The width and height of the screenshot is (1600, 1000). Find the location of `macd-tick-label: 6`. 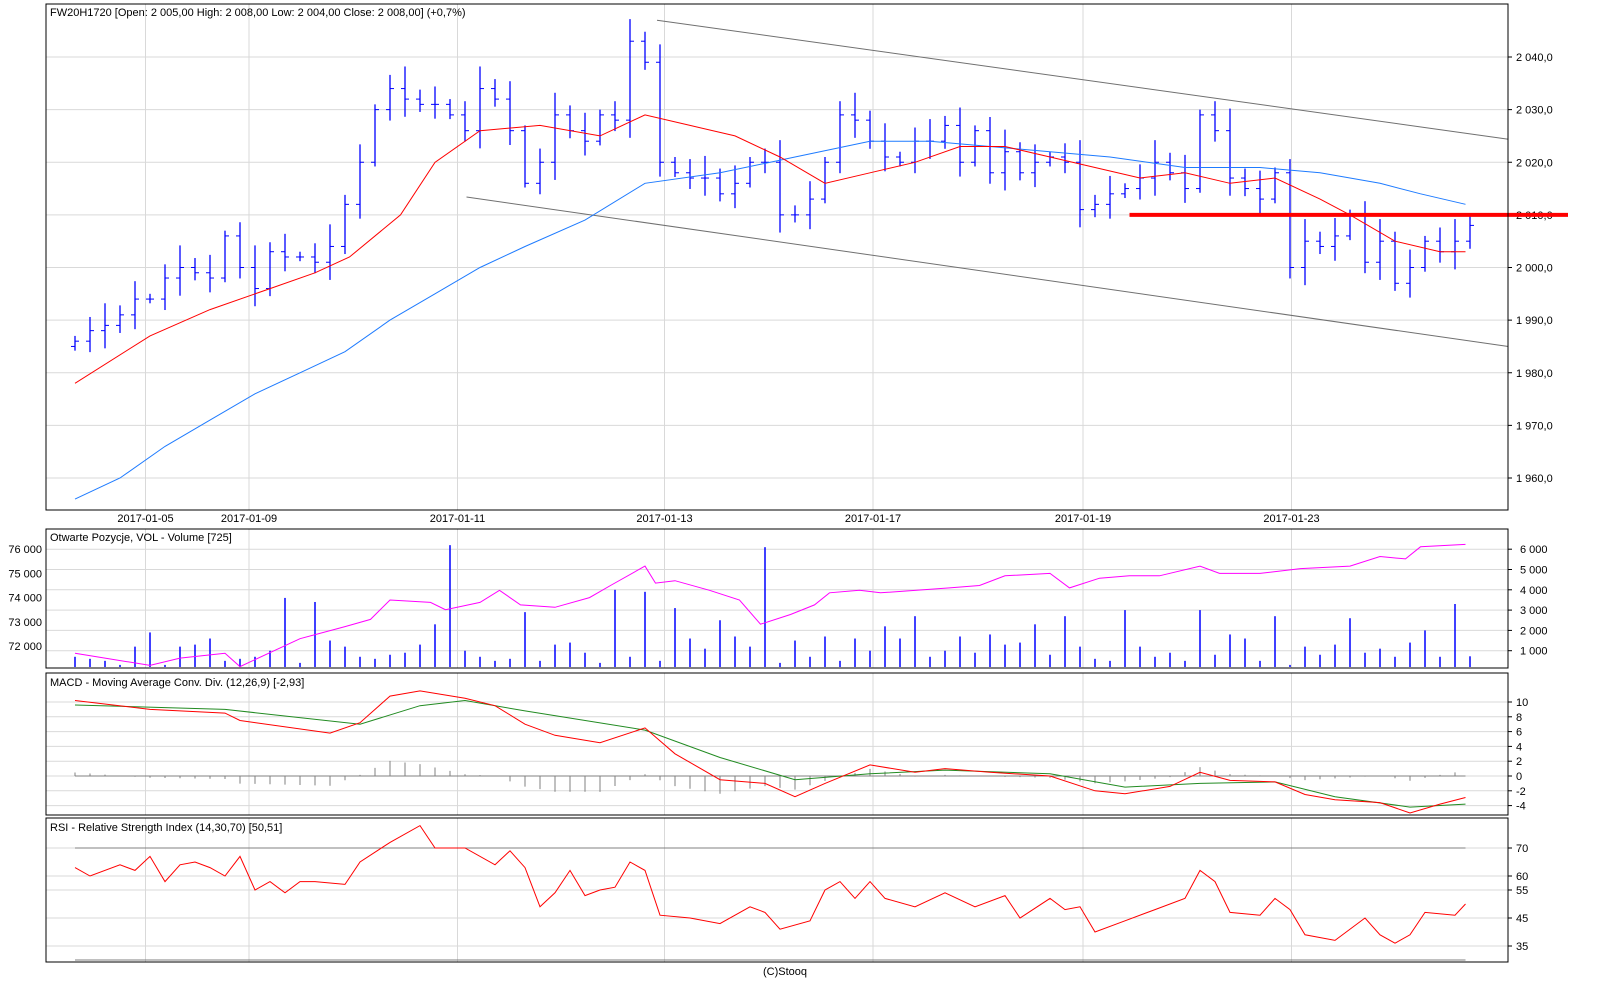

macd-tick-label: 6 is located at coordinates (1519, 733).